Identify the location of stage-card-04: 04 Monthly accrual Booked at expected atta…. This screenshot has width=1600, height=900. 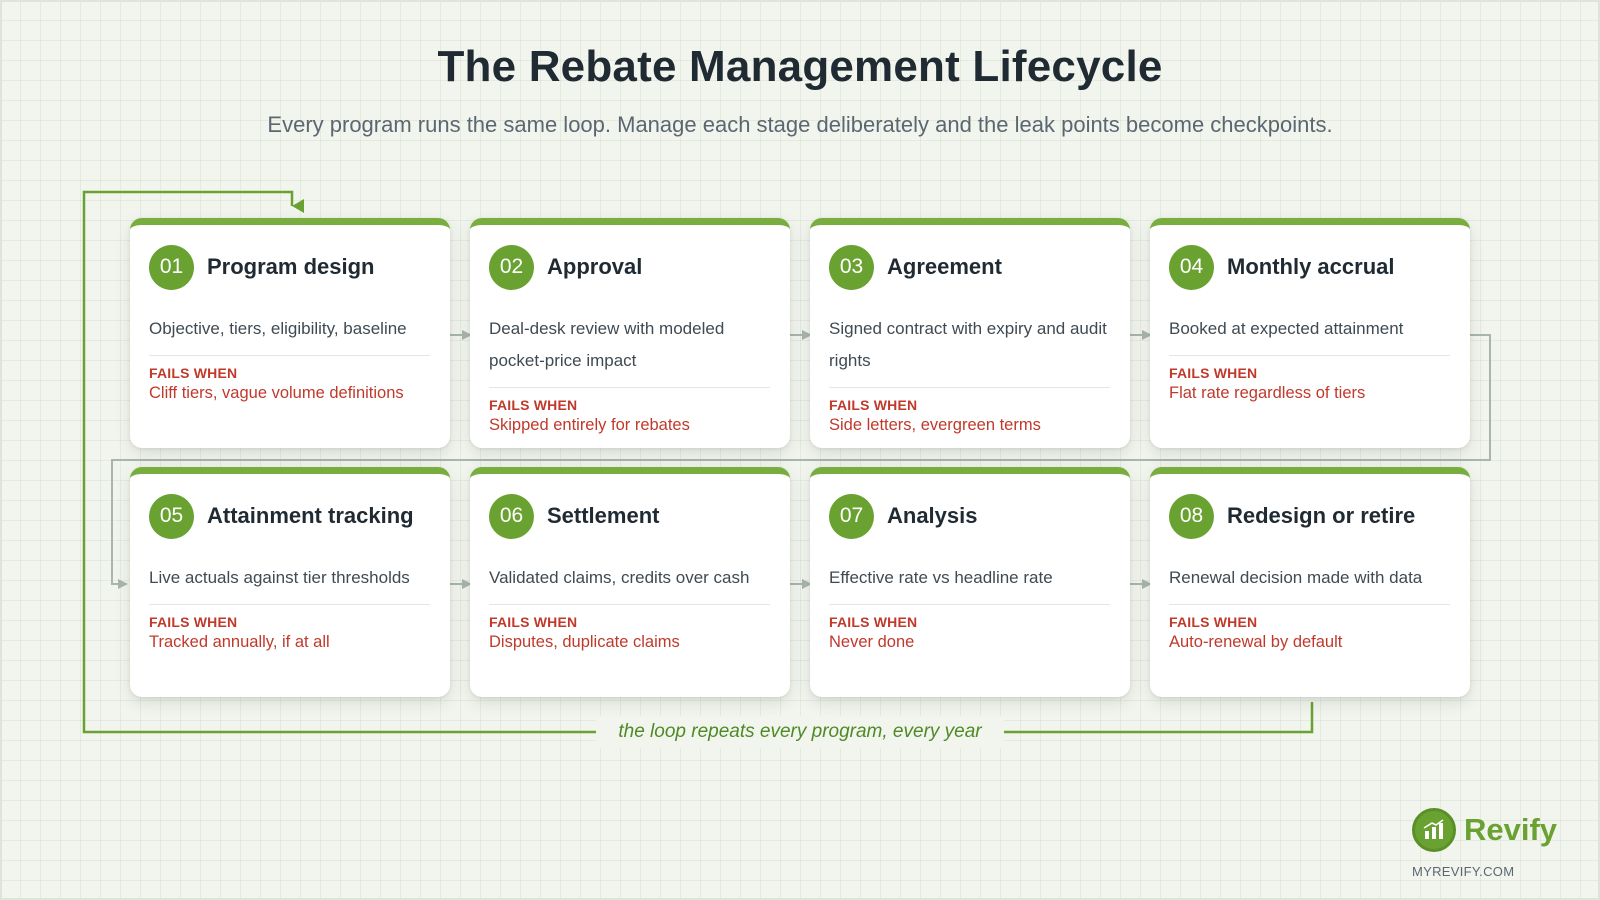
(1310, 333).